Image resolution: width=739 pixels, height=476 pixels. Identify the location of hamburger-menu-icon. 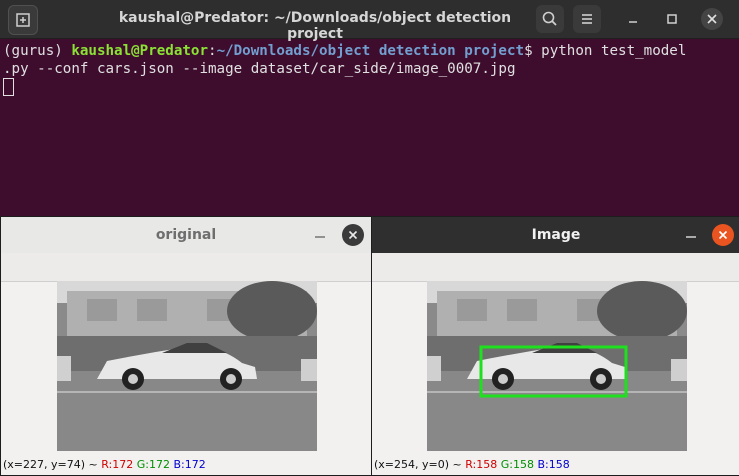
(587, 19).